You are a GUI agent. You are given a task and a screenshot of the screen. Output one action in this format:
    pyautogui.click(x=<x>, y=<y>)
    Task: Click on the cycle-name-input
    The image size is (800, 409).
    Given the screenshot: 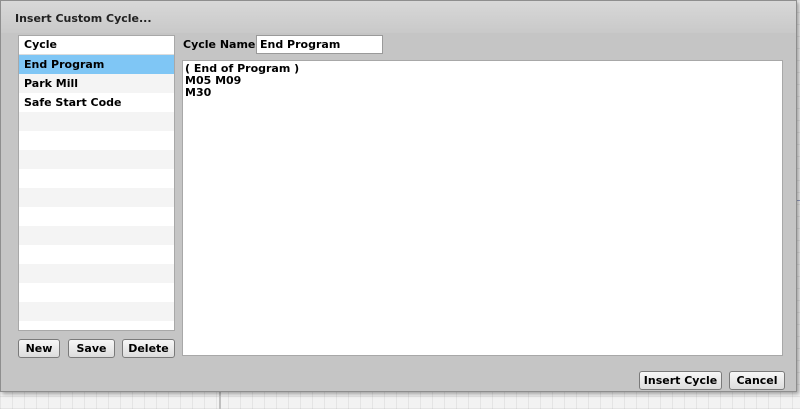 What is the action you would take?
    pyautogui.click(x=319, y=44)
    